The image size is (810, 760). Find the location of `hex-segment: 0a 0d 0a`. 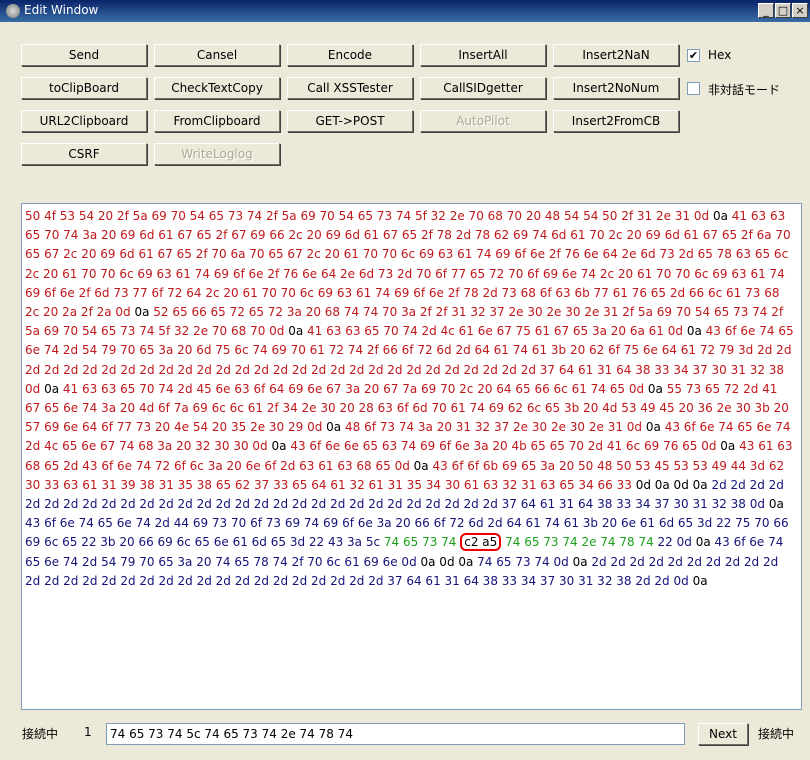

hex-segment: 0a 0d 0a is located at coordinates (449, 561).